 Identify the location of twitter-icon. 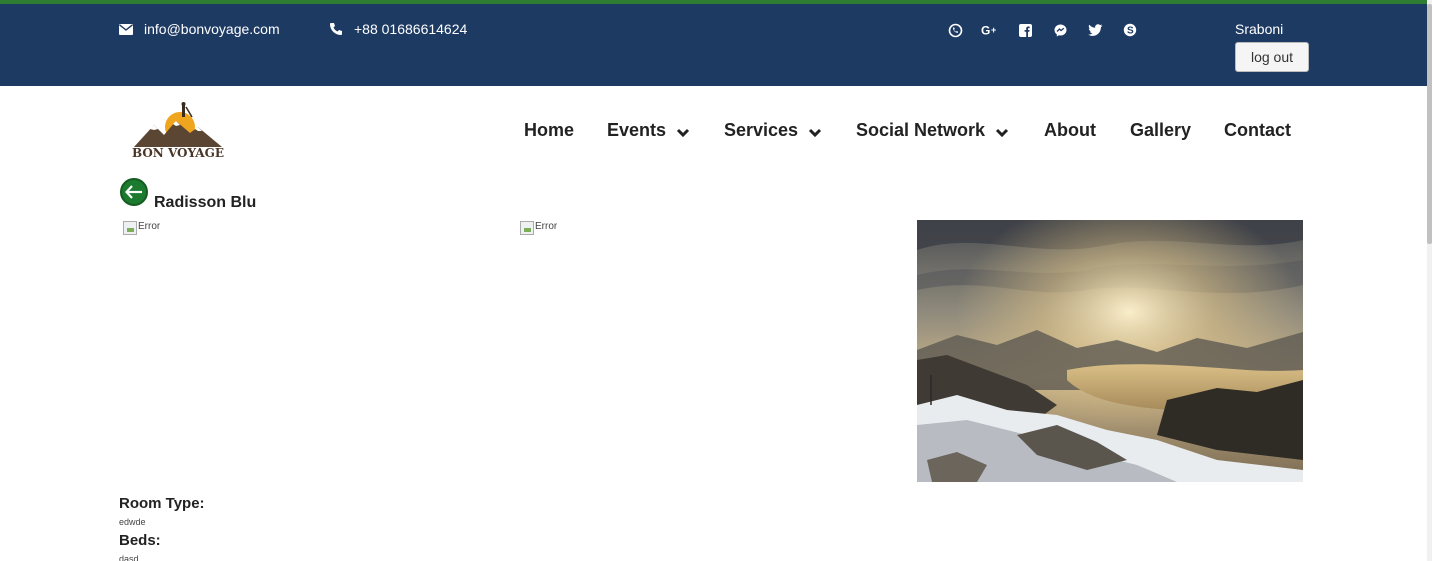
(1095, 30).